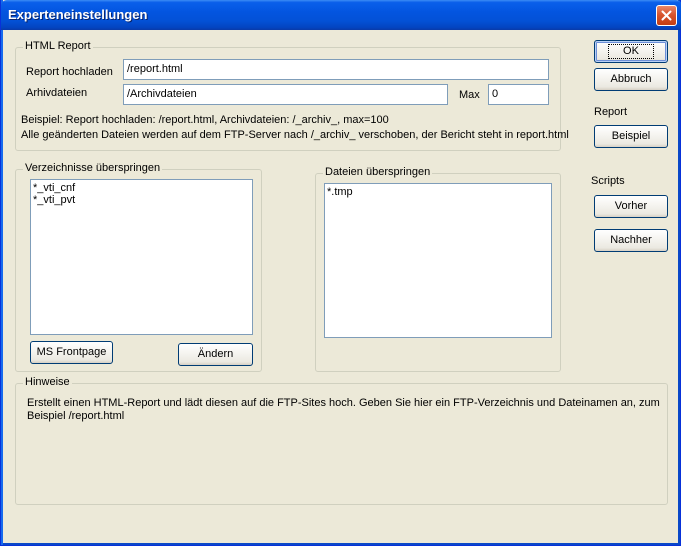  Describe the element at coordinates (285, 94) in the screenshot. I see `archive-files-input: /Archivdateien` at that location.